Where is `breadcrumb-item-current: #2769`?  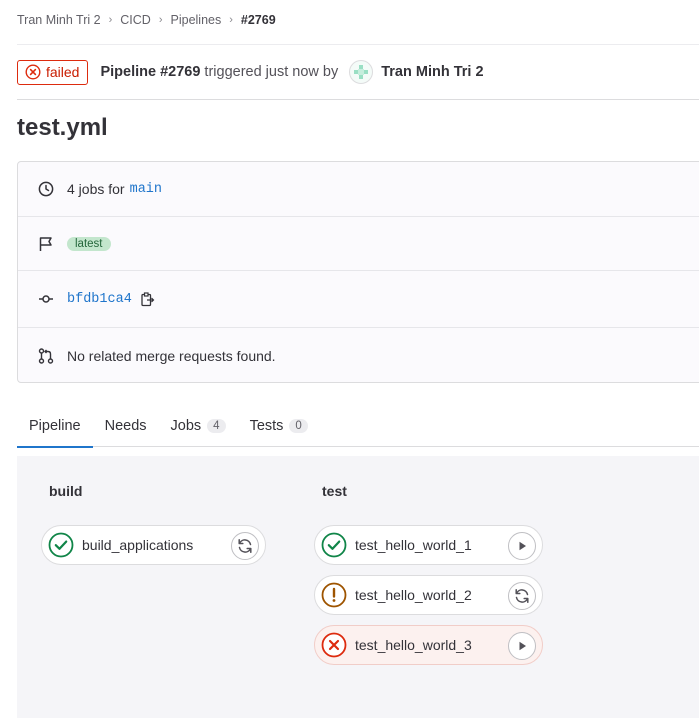 breadcrumb-item-current: #2769 is located at coordinates (258, 20).